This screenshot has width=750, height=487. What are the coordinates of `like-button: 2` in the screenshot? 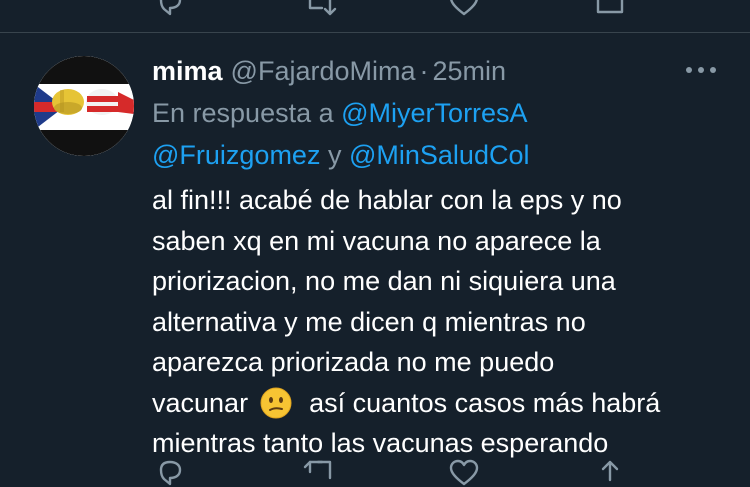 It's located at (470, 9).